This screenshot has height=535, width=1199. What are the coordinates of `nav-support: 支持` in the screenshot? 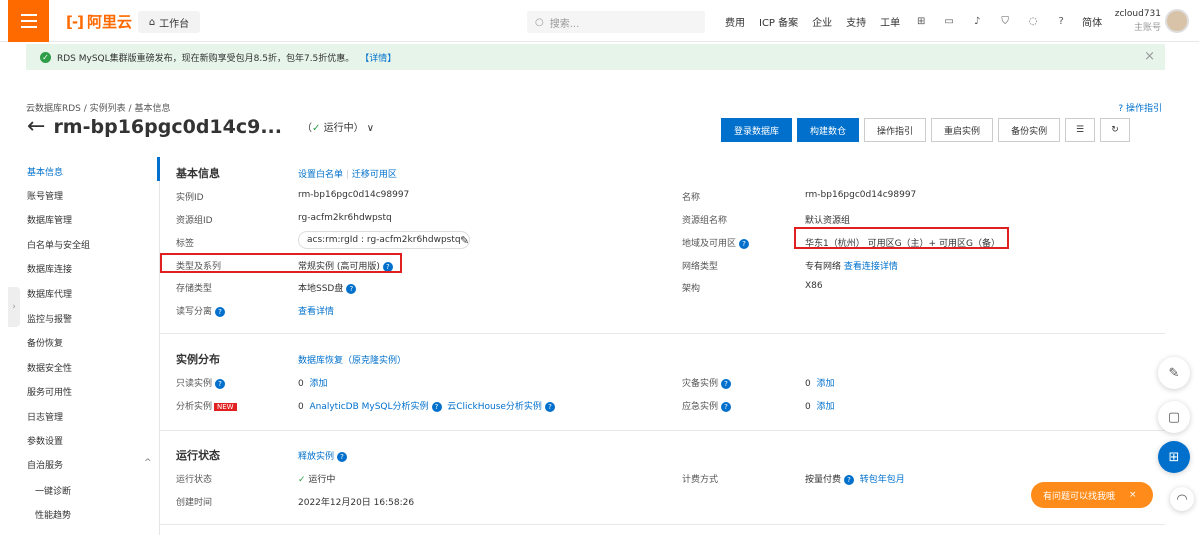 It's located at (856, 21).